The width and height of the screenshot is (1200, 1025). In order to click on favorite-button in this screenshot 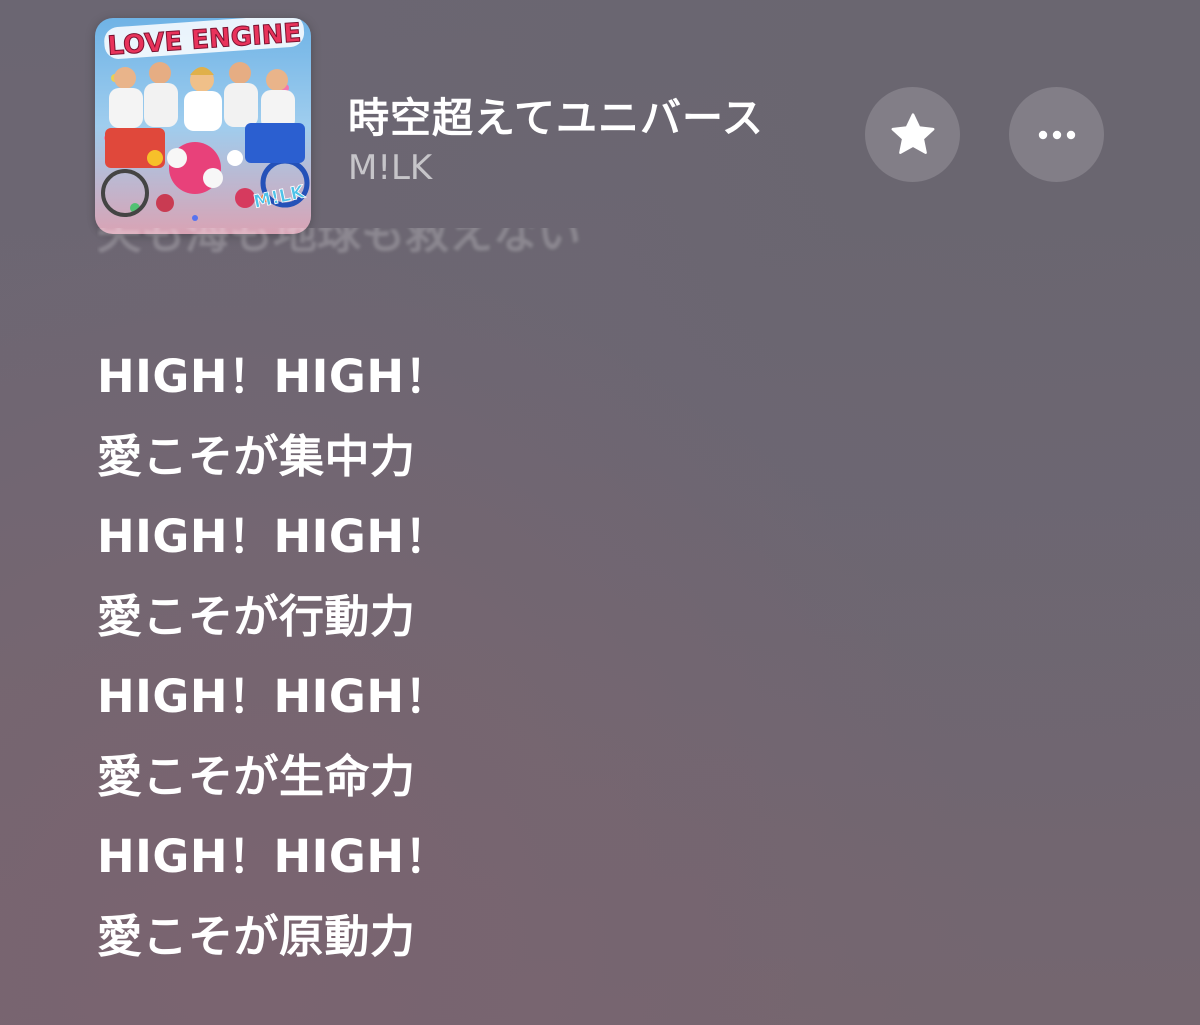, I will do `click(912, 134)`.